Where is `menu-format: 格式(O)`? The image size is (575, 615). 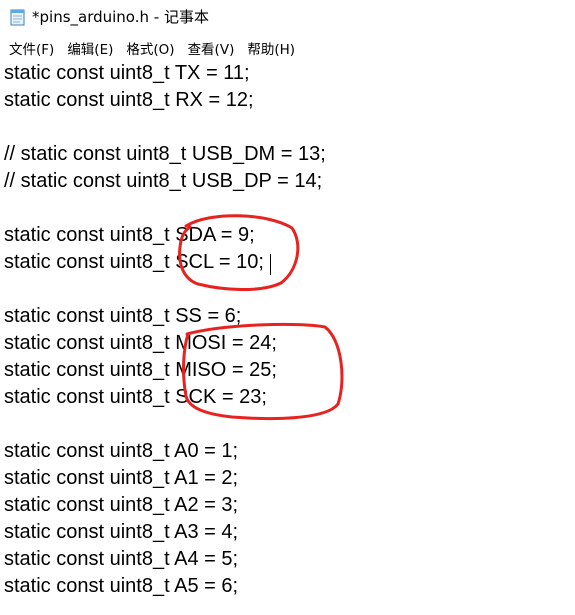 menu-format: 格式(O) is located at coordinates (150, 48).